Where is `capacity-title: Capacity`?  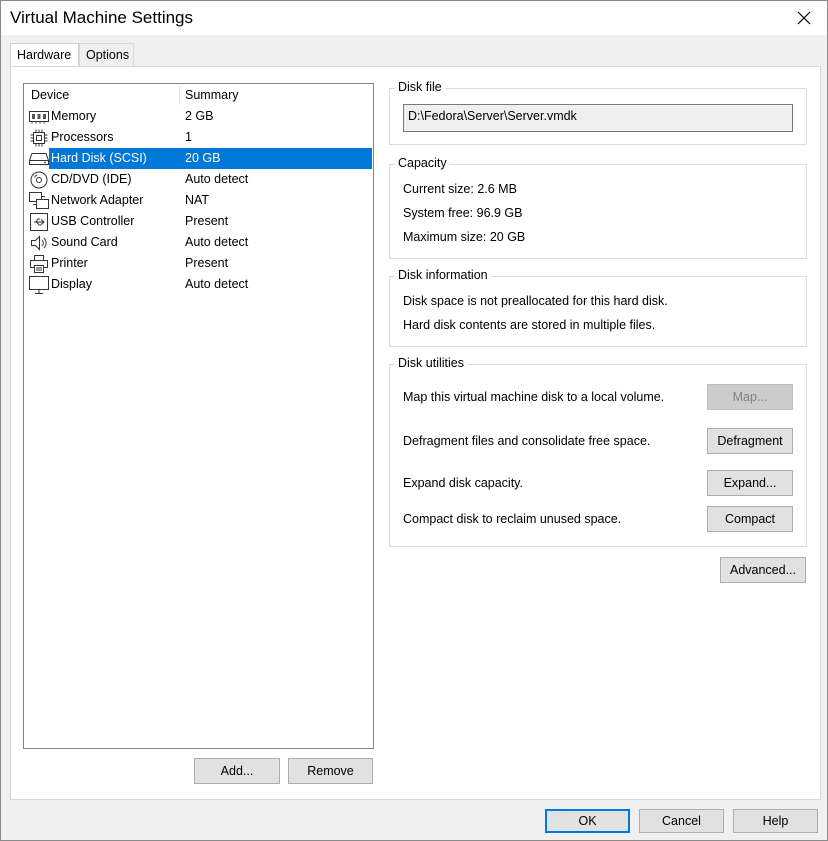 capacity-title: Capacity is located at coordinates (422, 163).